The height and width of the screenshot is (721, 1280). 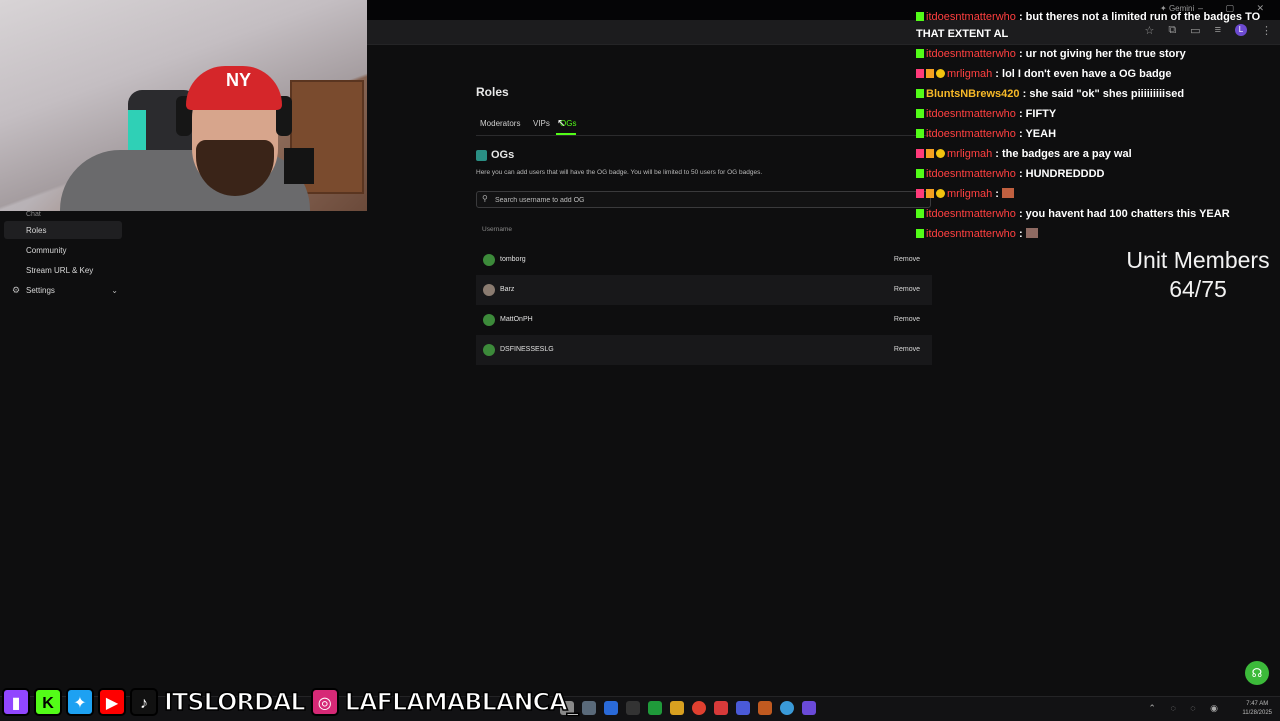 I want to click on mouse-cursor-icon: ↖, so click(x=561, y=123).